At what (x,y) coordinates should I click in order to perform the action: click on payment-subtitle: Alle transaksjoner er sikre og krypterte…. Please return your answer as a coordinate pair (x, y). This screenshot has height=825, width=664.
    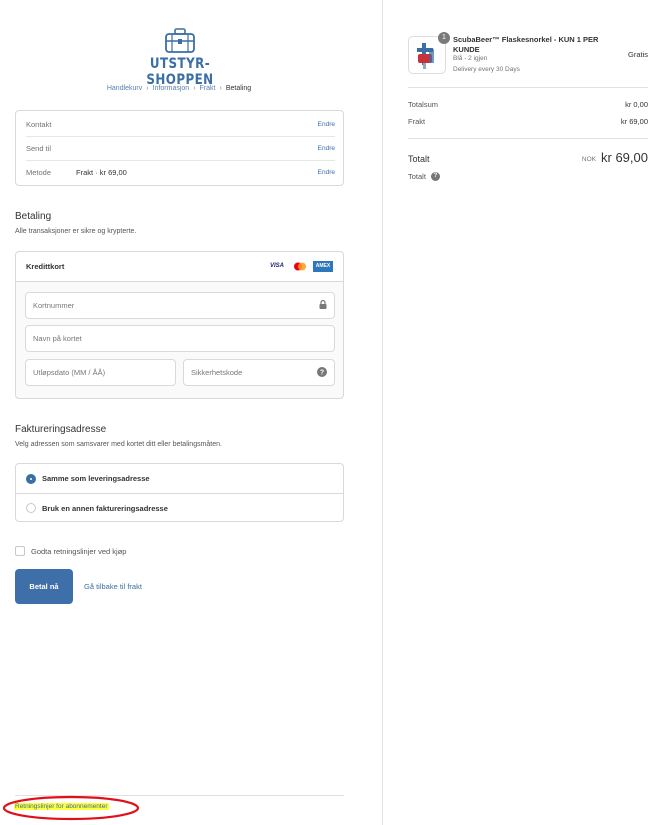
    Looking at the image, I should click on (76, 231).